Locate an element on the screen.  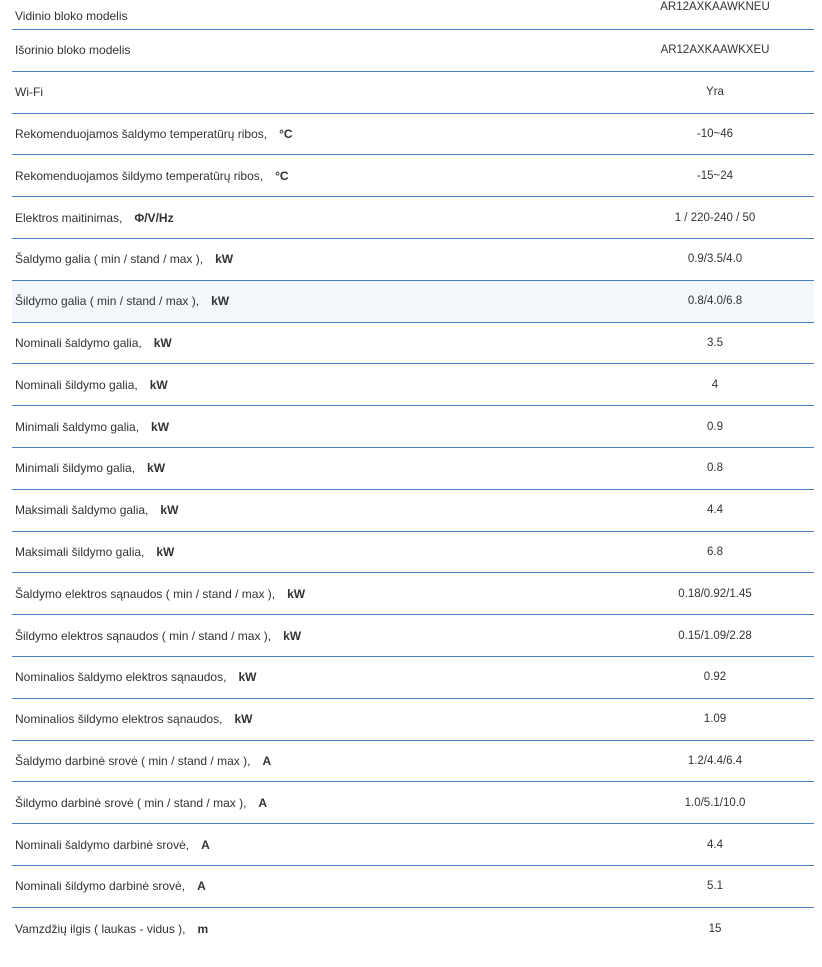
spec-label: Nominali šaldymo galia, kW is located at coordinates (93, 342).